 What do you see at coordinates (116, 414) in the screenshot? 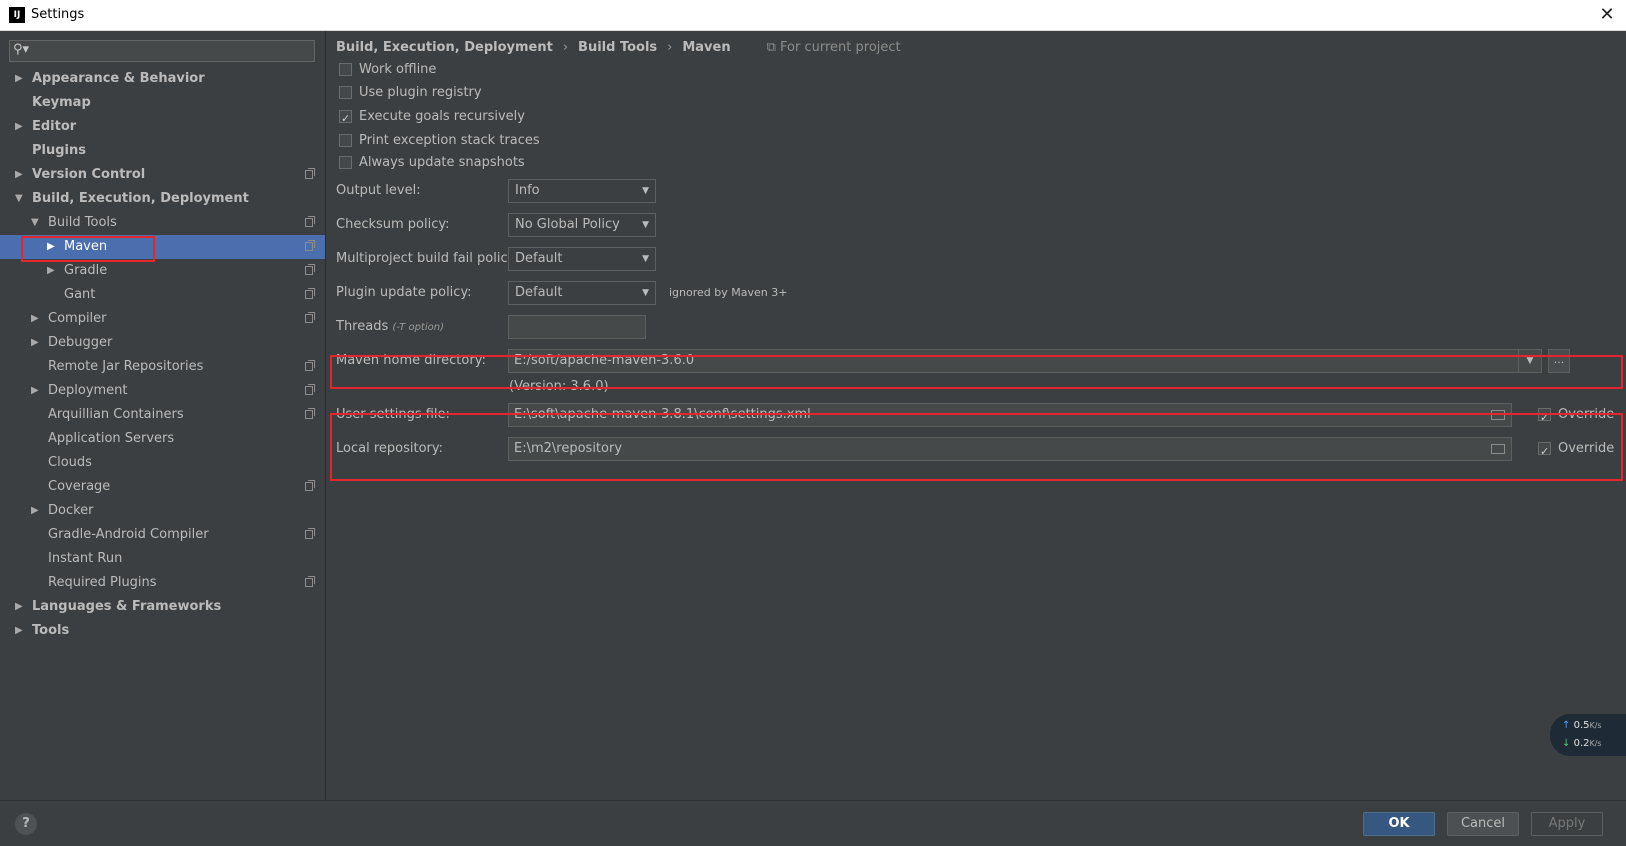
I see `sidebar-item-label: Arquillian Containers` at bounding box center [116, 414].